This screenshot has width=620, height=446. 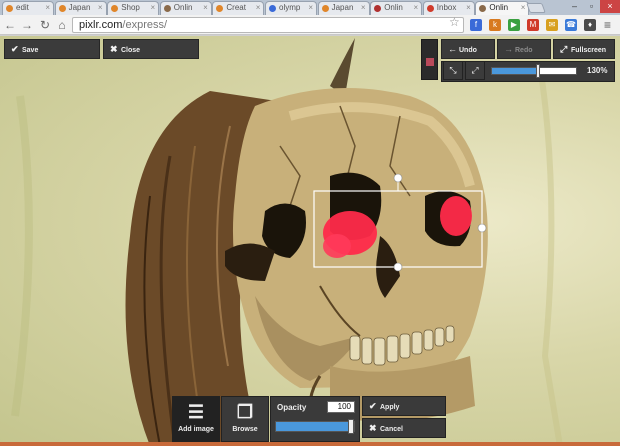 I want to click on opacity-slider, so click(x=315, y=426).